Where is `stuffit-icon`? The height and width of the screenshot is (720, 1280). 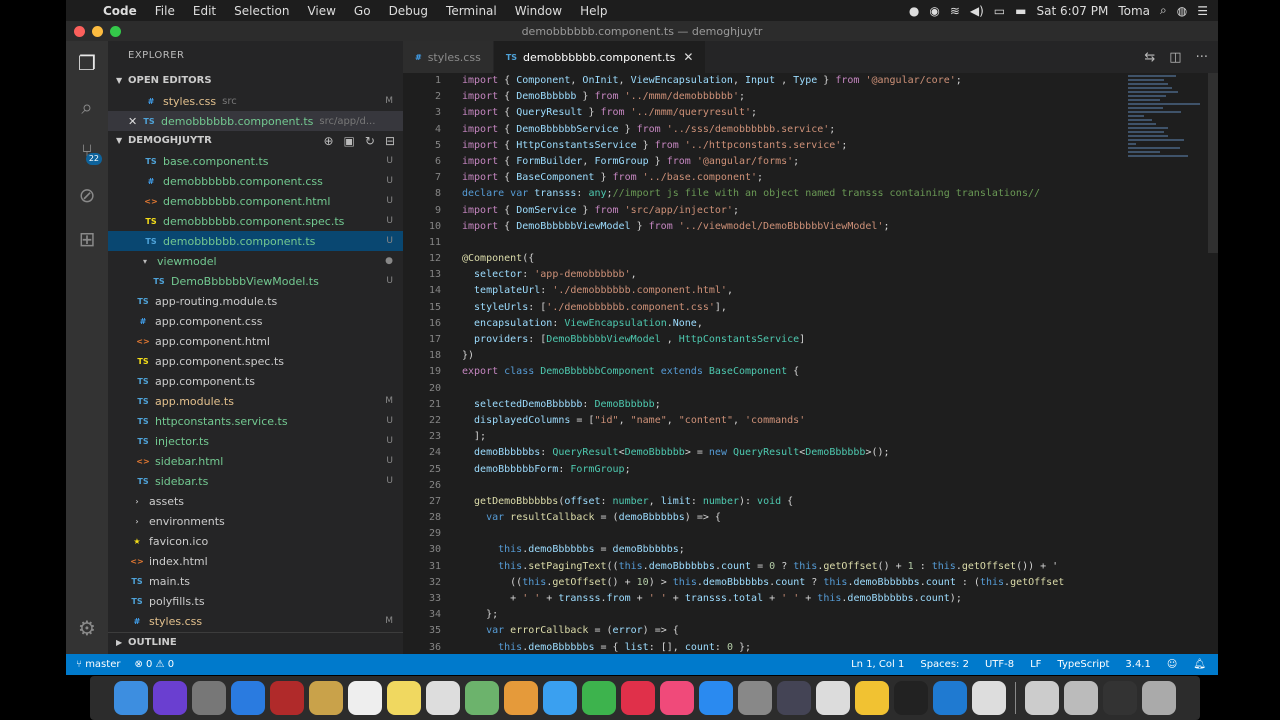
stuffit-icon is located at coordinates (989, 698).